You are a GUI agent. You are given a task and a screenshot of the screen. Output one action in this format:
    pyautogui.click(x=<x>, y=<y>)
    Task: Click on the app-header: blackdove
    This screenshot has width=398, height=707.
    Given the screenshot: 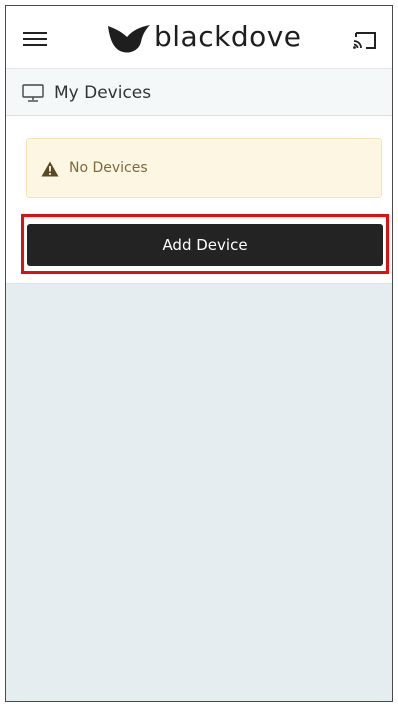 What is the action you would take?
    pyautogui.click(x=199, y=37)
    